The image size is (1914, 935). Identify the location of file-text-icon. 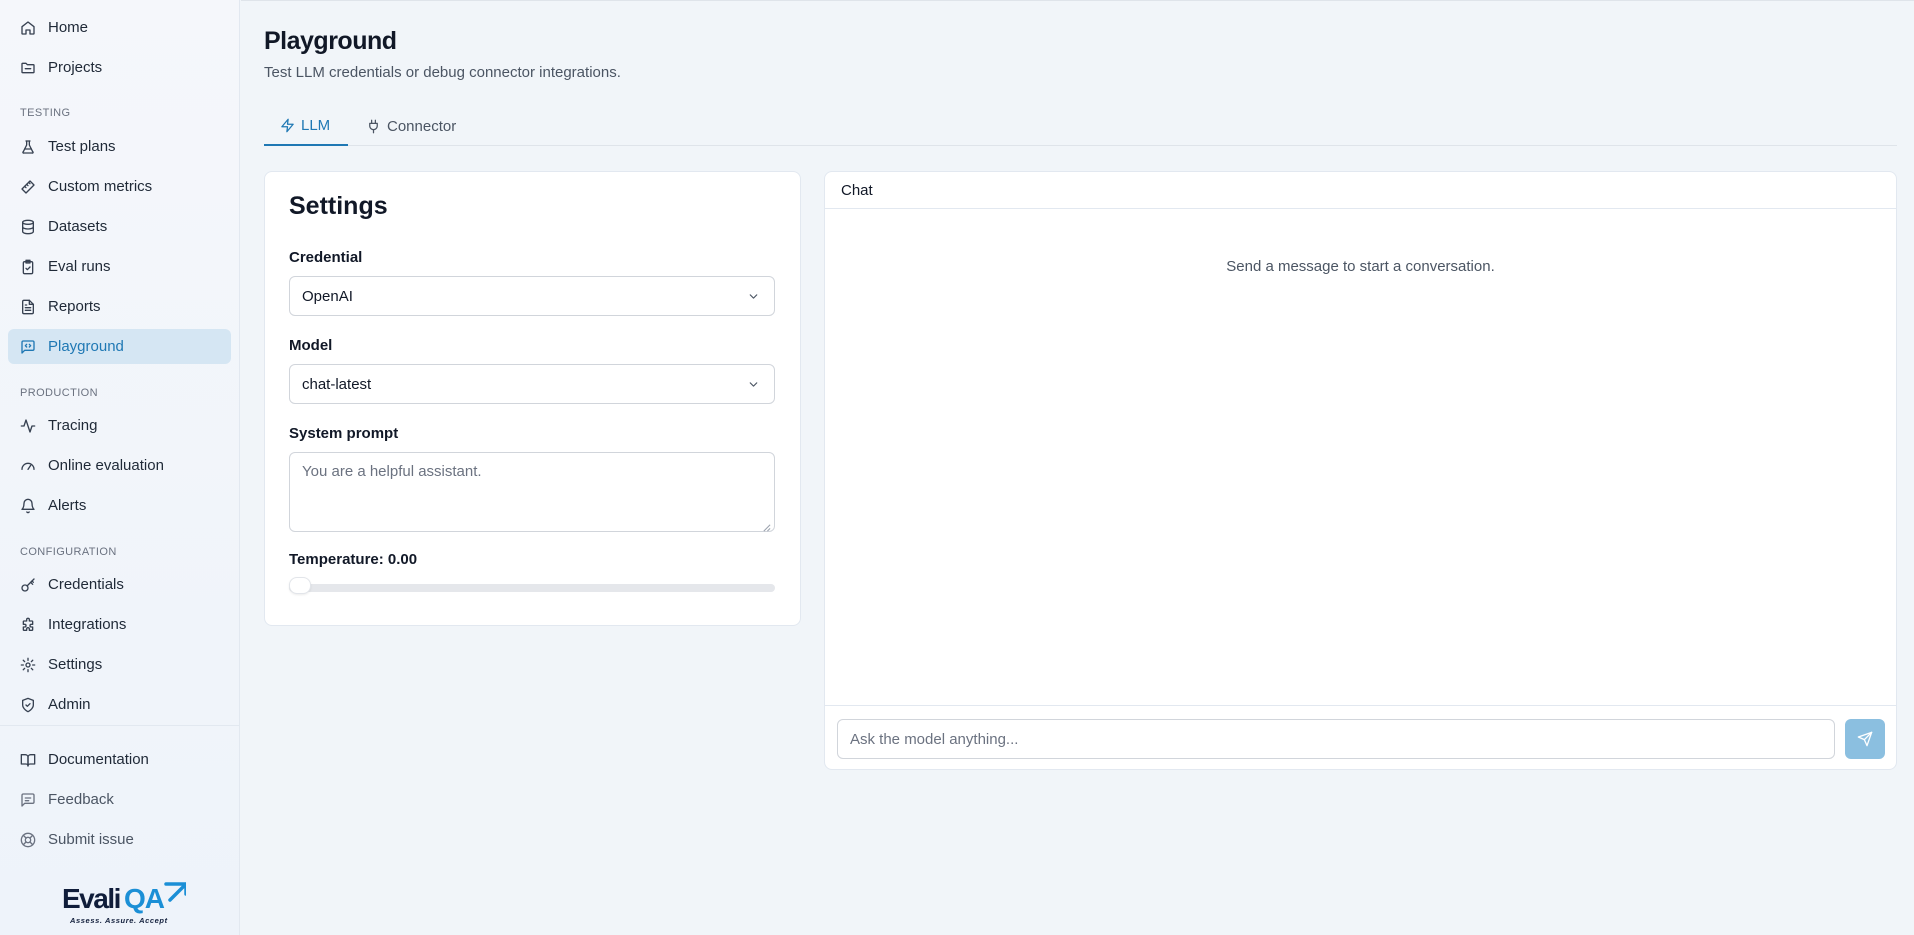
(28, 307).